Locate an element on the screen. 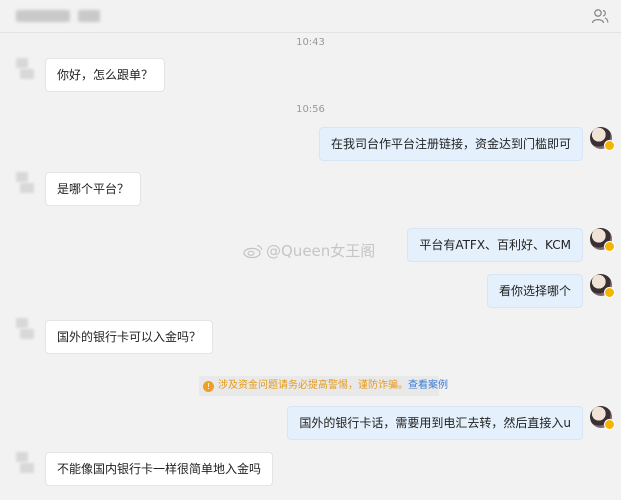  fraud-warning-notice: ! 涉及资金问题请务必提高警惕，谨防诈骗。查看案例 is located at coordinates (323, 386).